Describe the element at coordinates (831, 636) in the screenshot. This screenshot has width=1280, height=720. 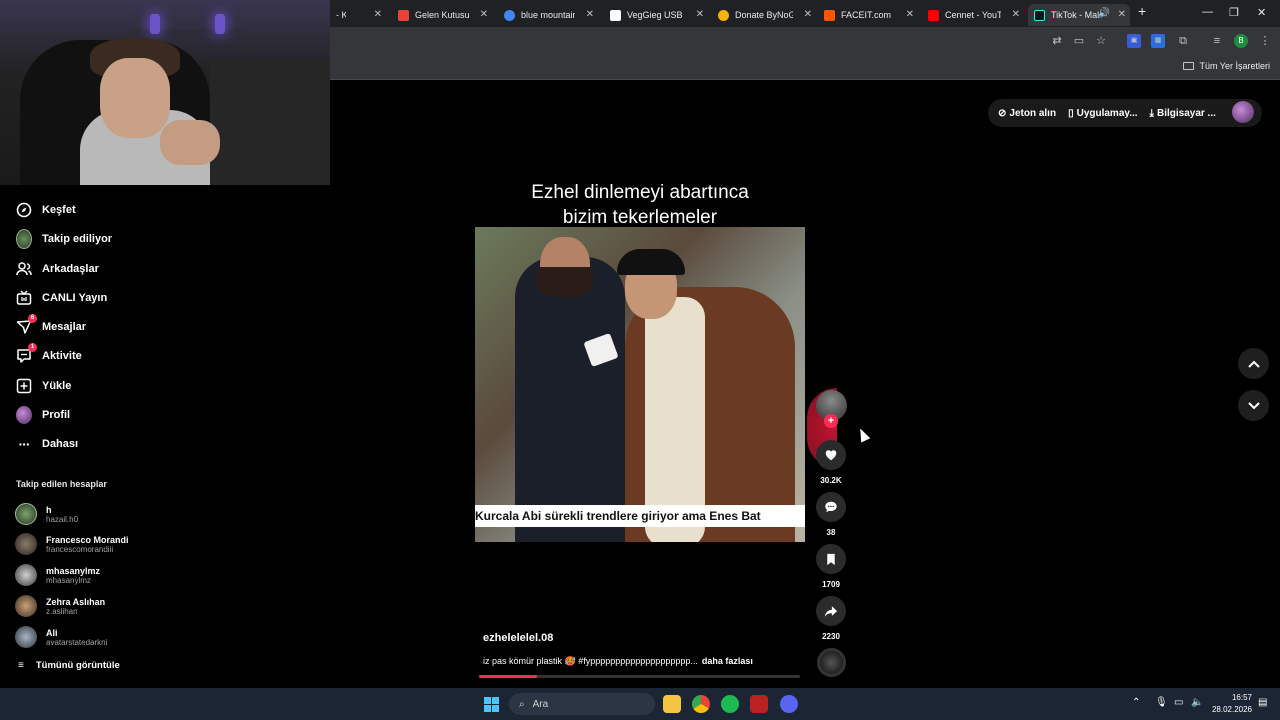
I see `share-count: 2230` at that location.